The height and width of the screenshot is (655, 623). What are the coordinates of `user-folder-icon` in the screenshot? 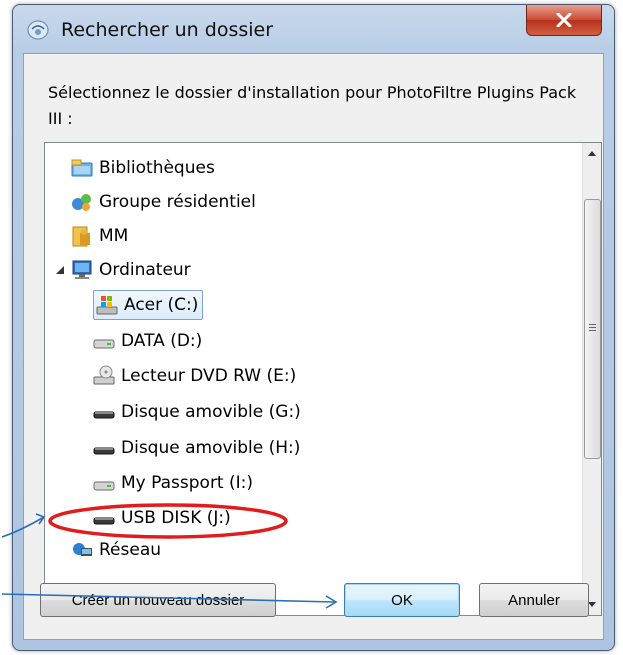 It's located at (81, 236).